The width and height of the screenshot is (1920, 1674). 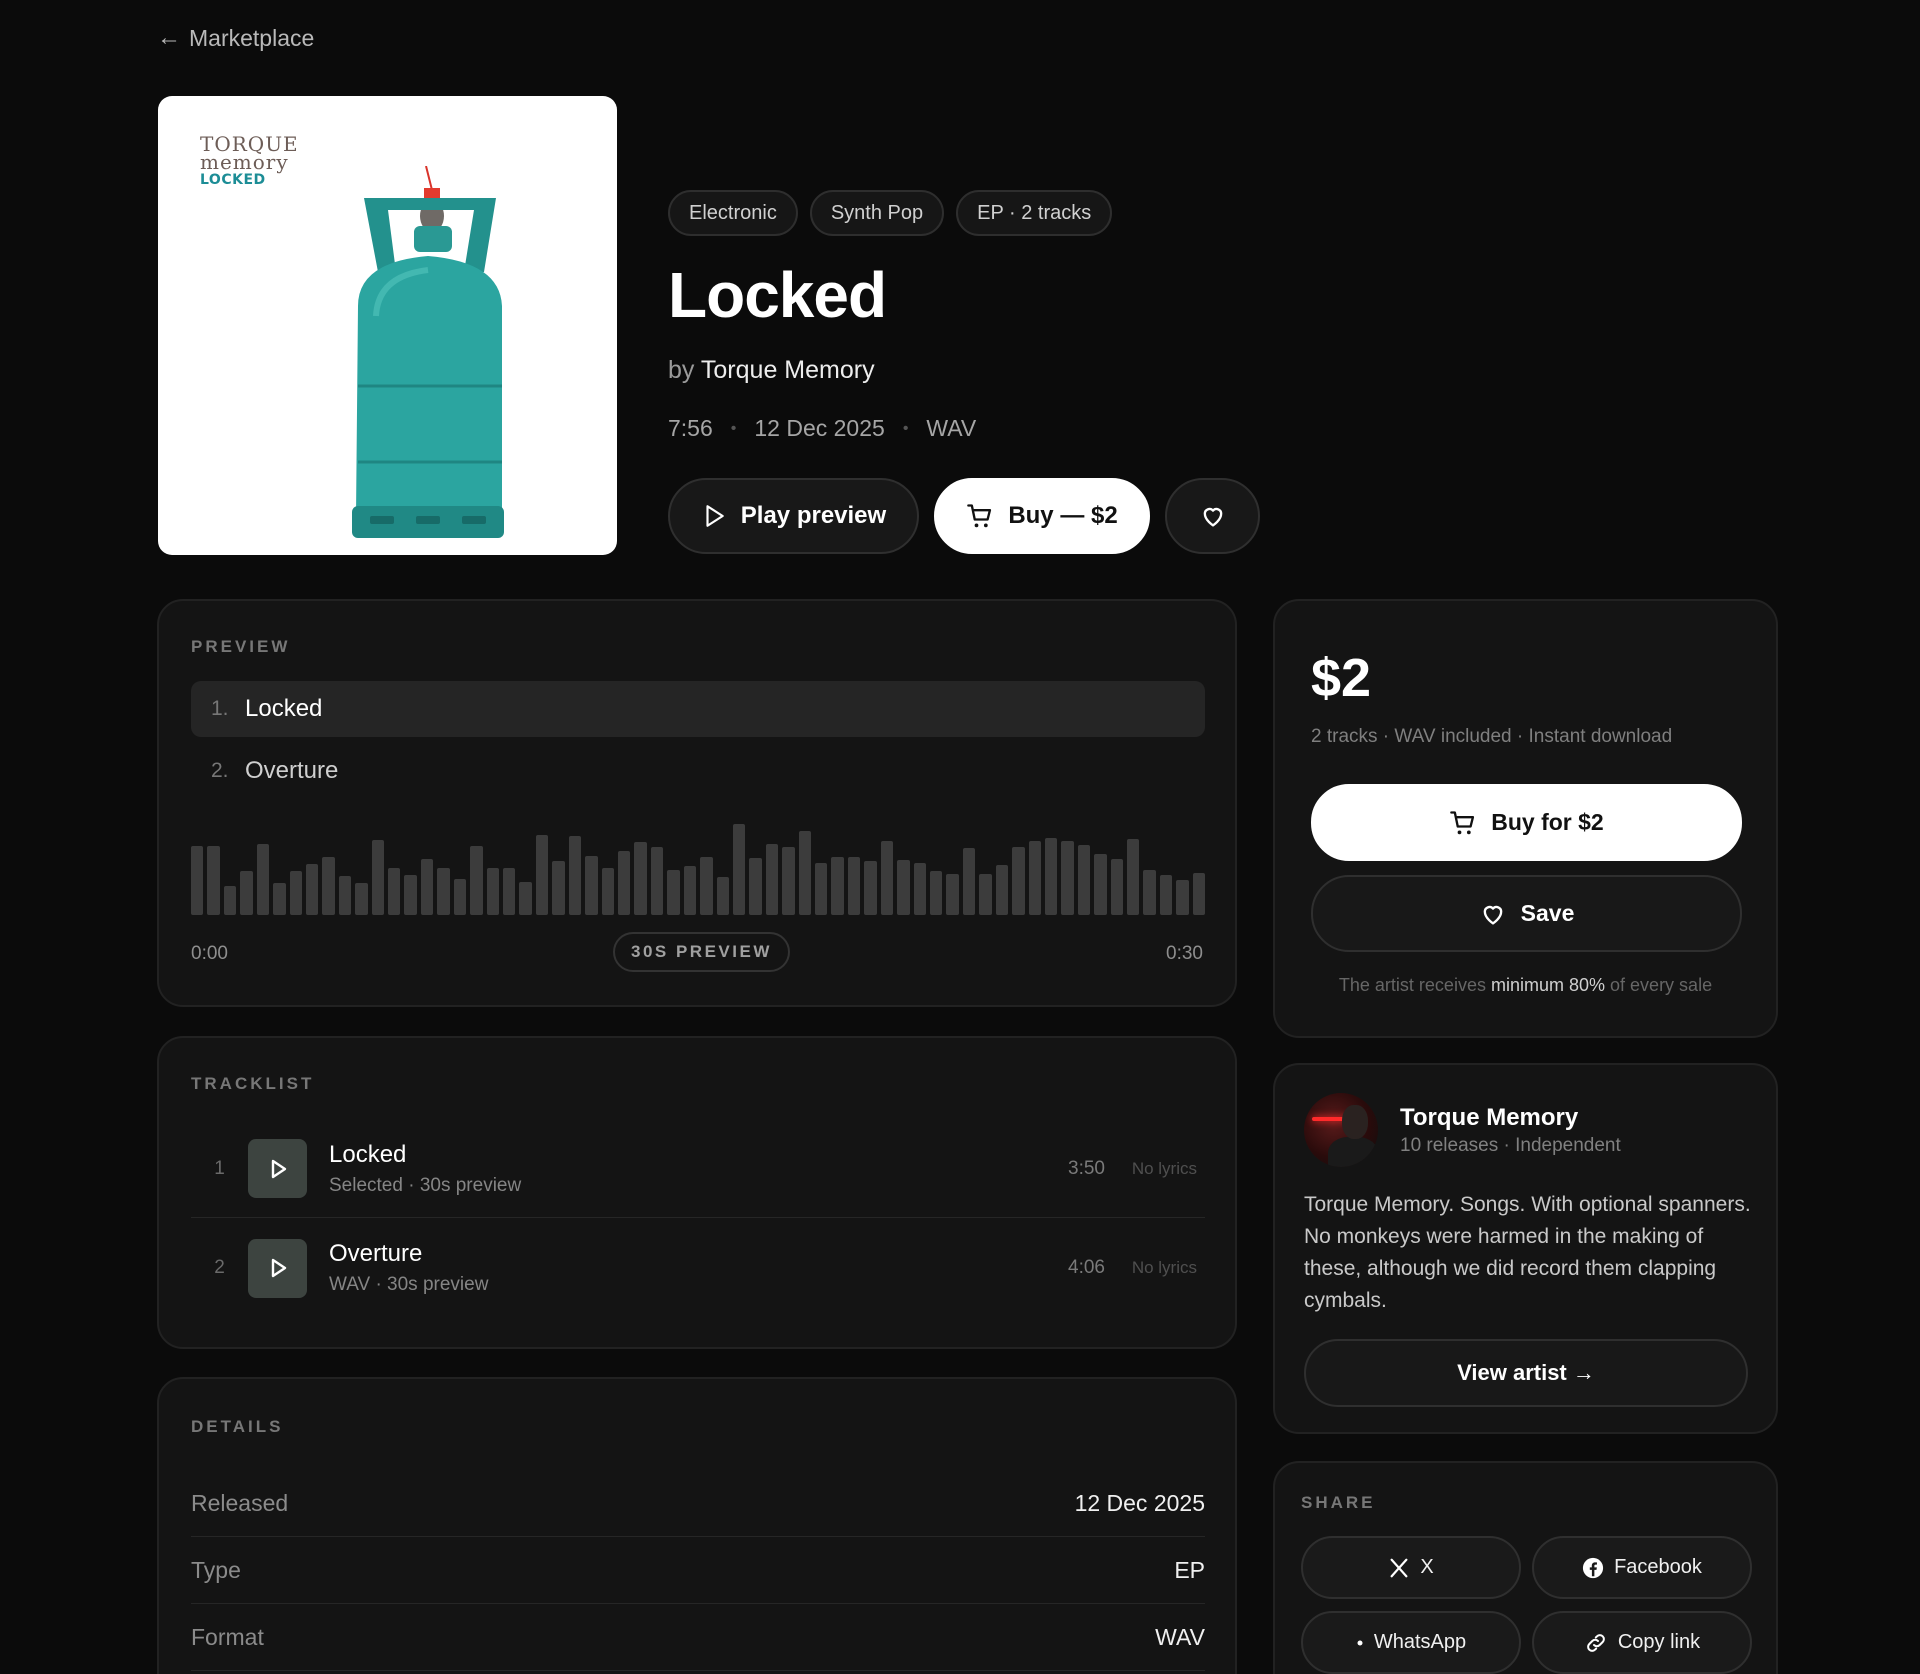 What do you see at coordinates (1164, 1168) in the screenshot?
I see `track-lyrics-status: No lyrics` at bounding box center [1164, 1168].